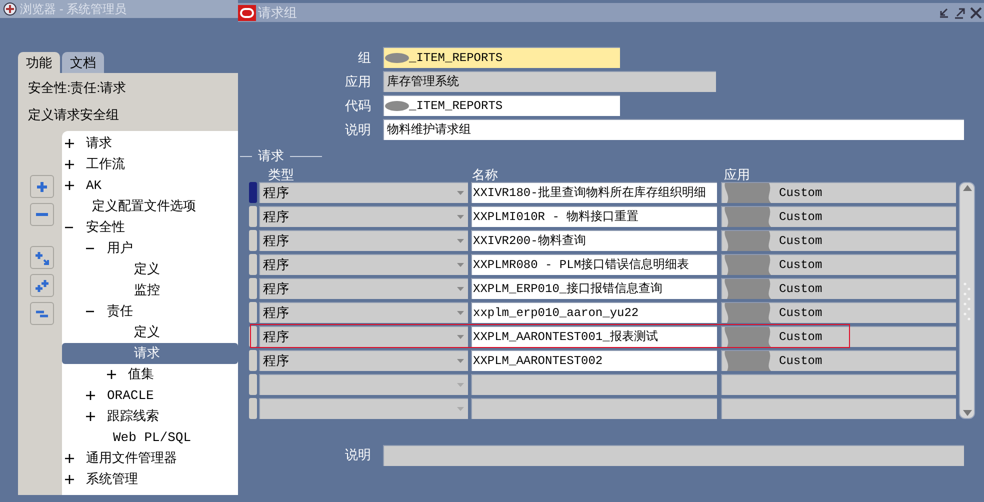 The width and height of the screenshot is (984, 502). I want to click on tree-item: 跟踪线索, so click(150, 416).